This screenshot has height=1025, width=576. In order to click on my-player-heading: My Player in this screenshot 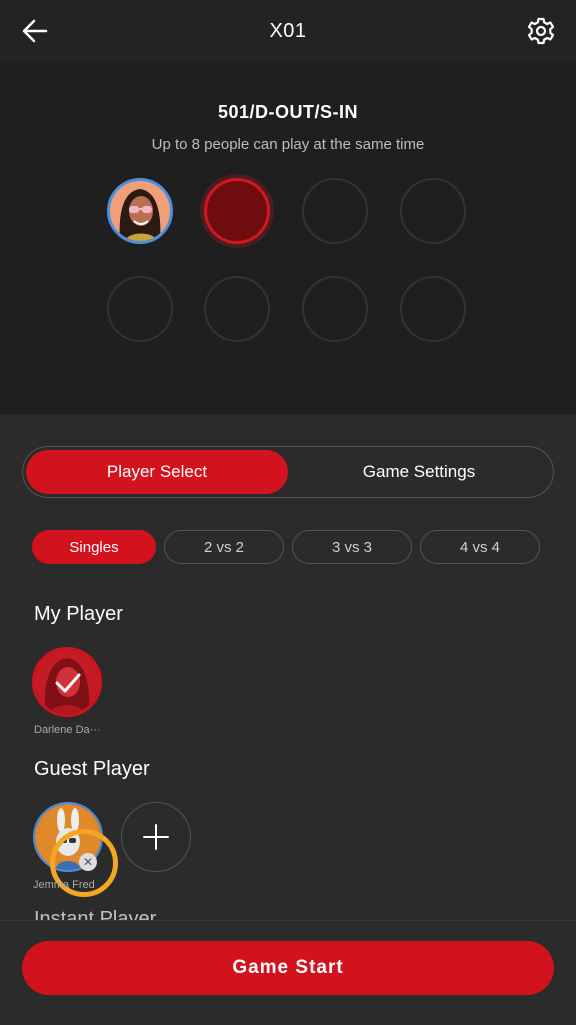, I will do `click(78, 614)`.